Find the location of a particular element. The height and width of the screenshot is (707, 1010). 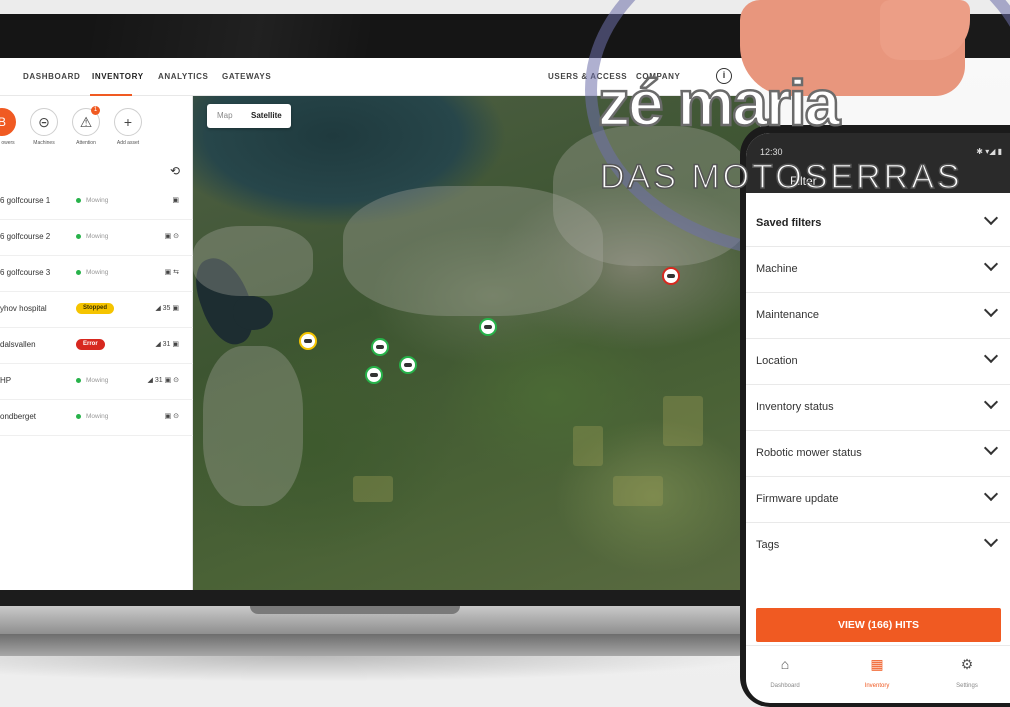

row-name: yhov hospital is located at coordinates (23, 308).